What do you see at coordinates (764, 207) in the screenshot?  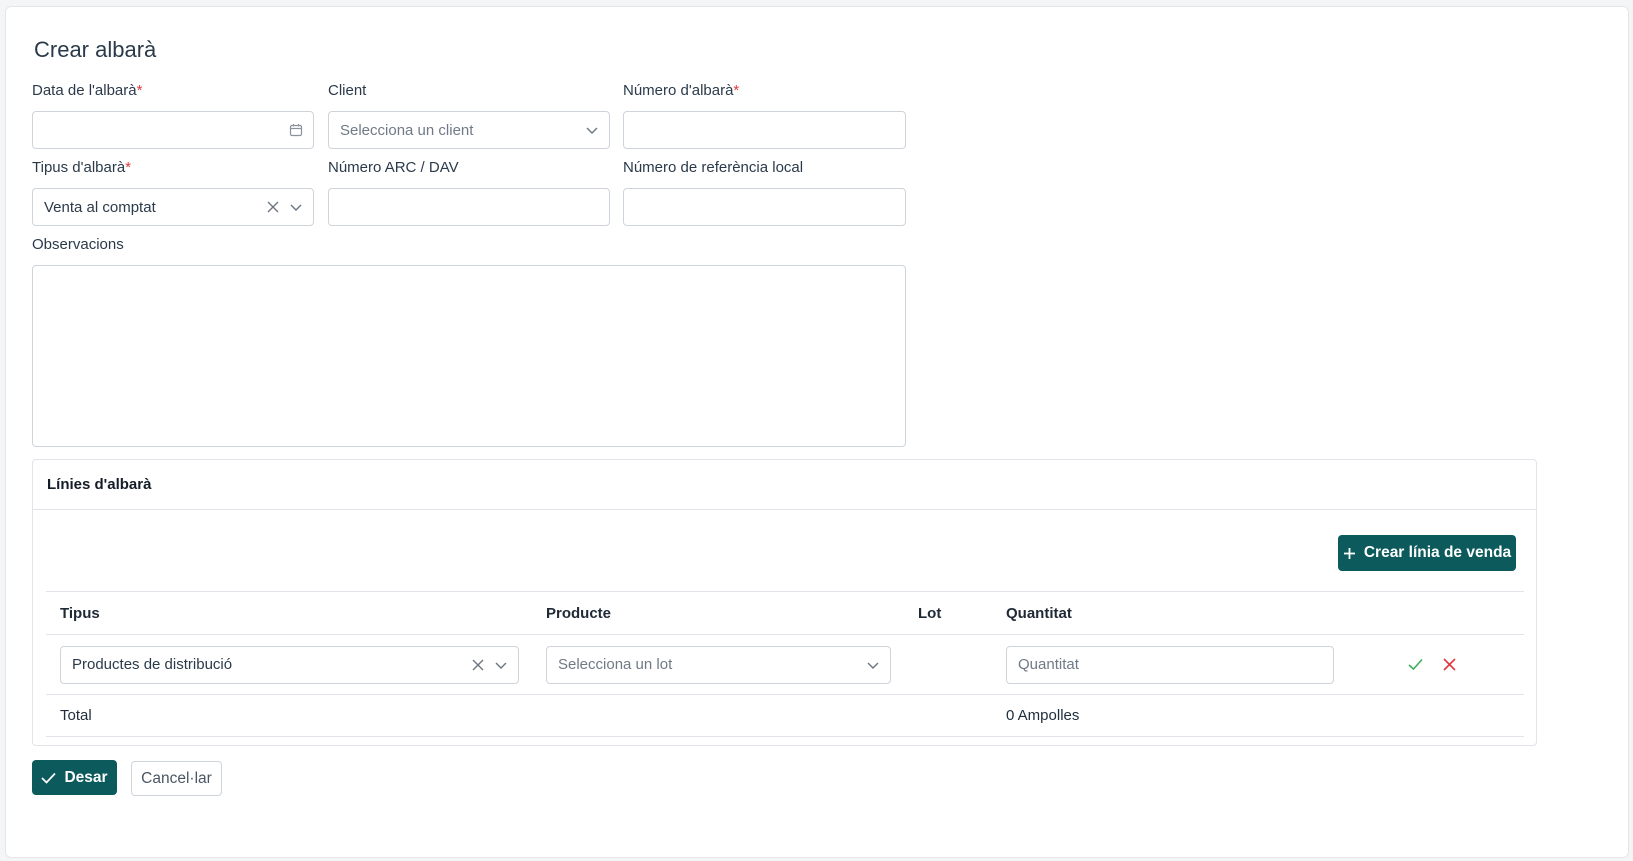 I see `local-ref-input` at bounding box center [764, 207].